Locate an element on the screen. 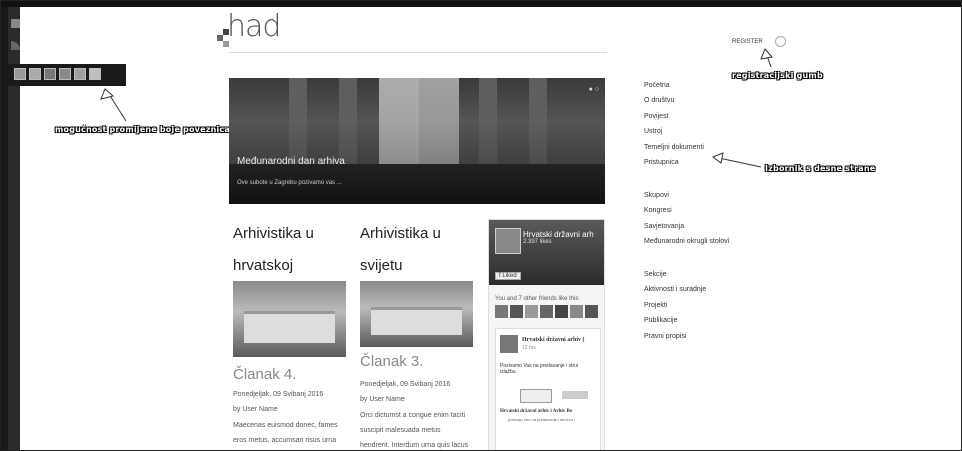  home-icon is located at coordinates (15, 23).